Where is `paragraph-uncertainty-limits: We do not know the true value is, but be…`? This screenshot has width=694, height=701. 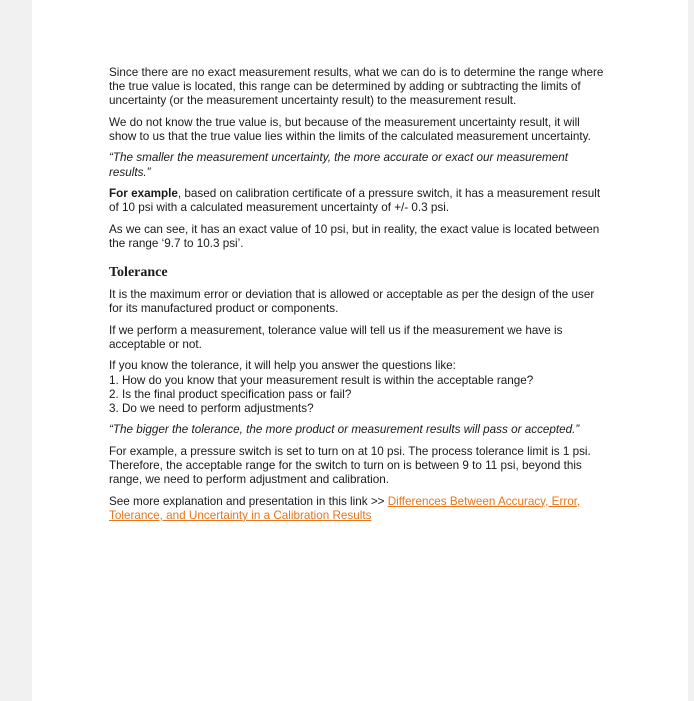 paragraph-uncertainty-limits: We do not know the true value is, but be… is located at coordinates (350, 129).